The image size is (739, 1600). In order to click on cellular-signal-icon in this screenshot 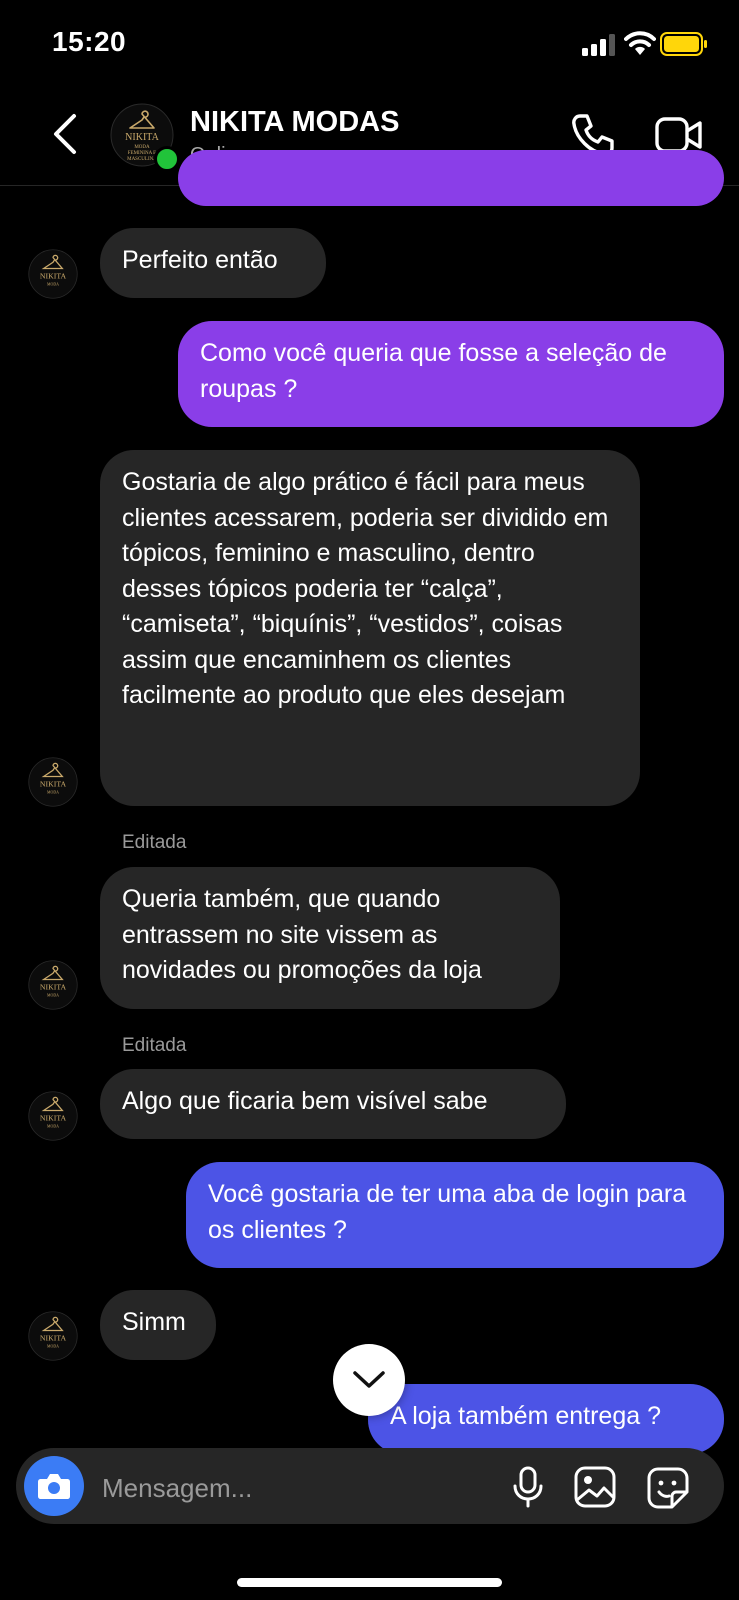, I will do `click(598, 45)`.